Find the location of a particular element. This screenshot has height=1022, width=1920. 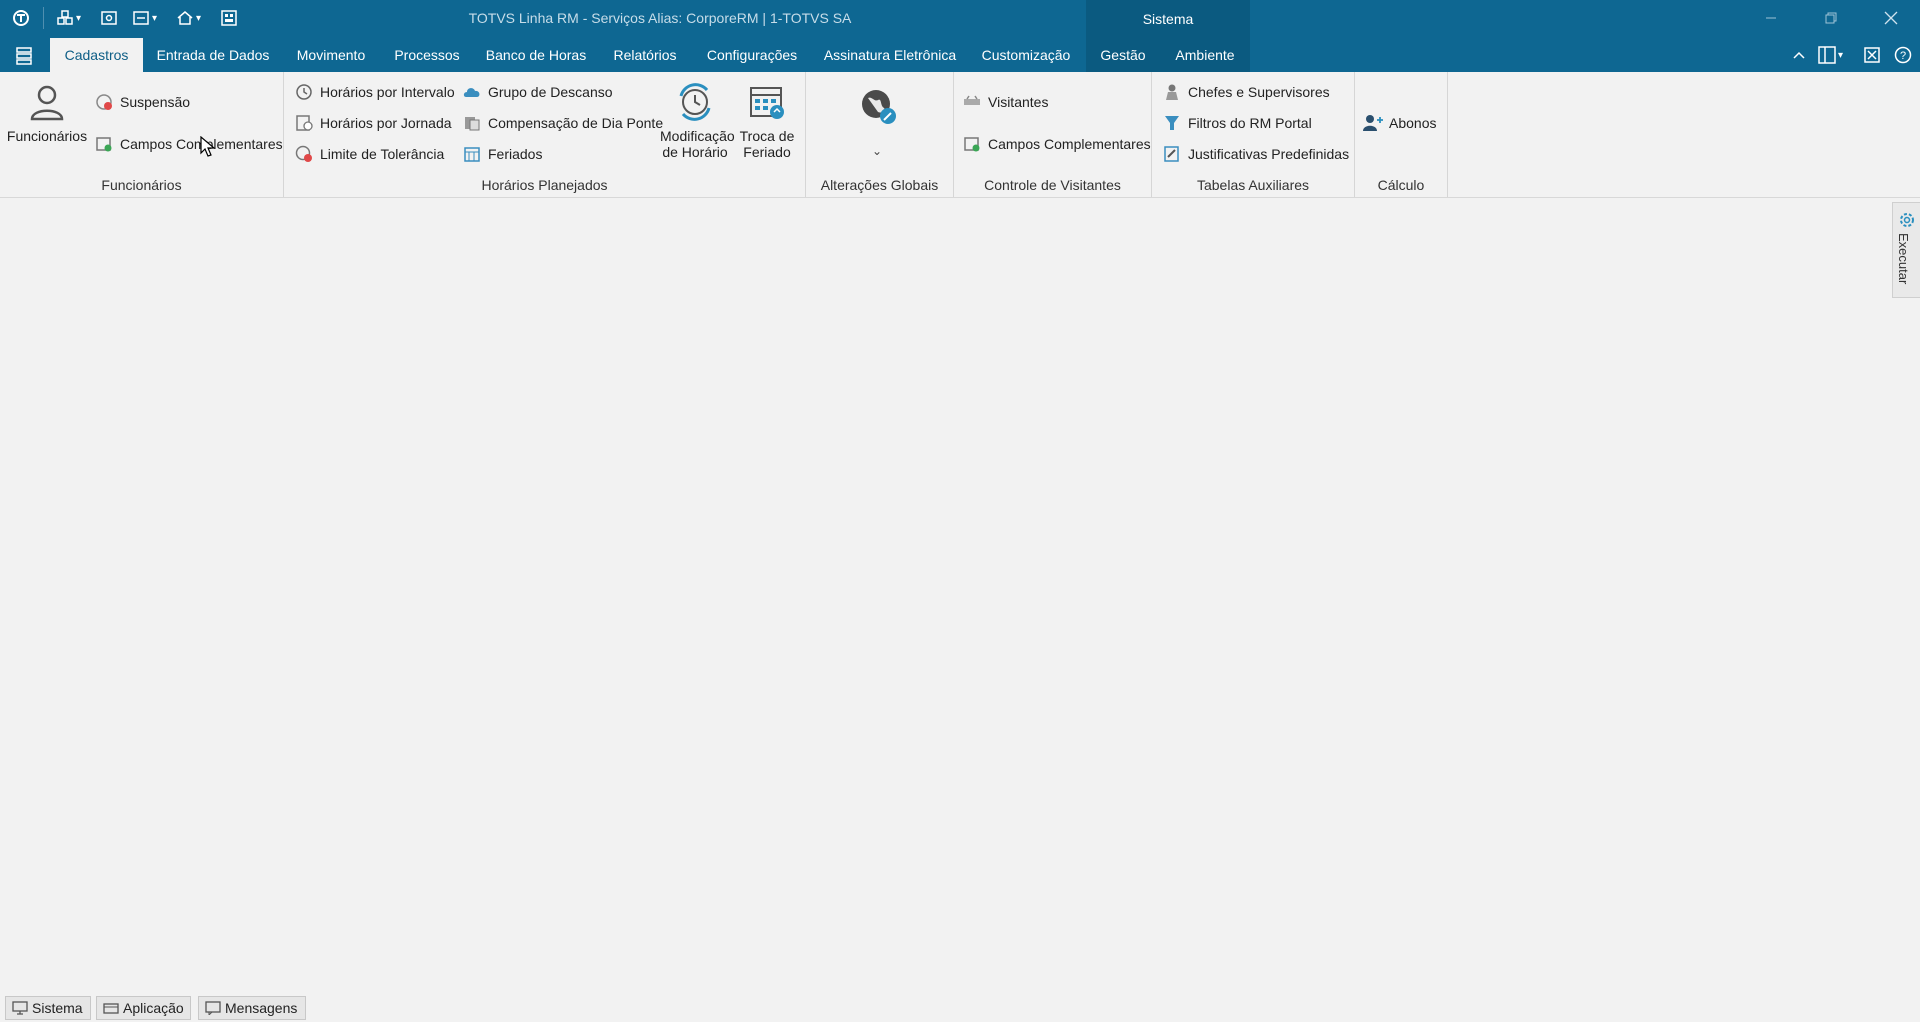

justificativas-label: Justificativas Predefinidas is located at coordinates (1269, 154).